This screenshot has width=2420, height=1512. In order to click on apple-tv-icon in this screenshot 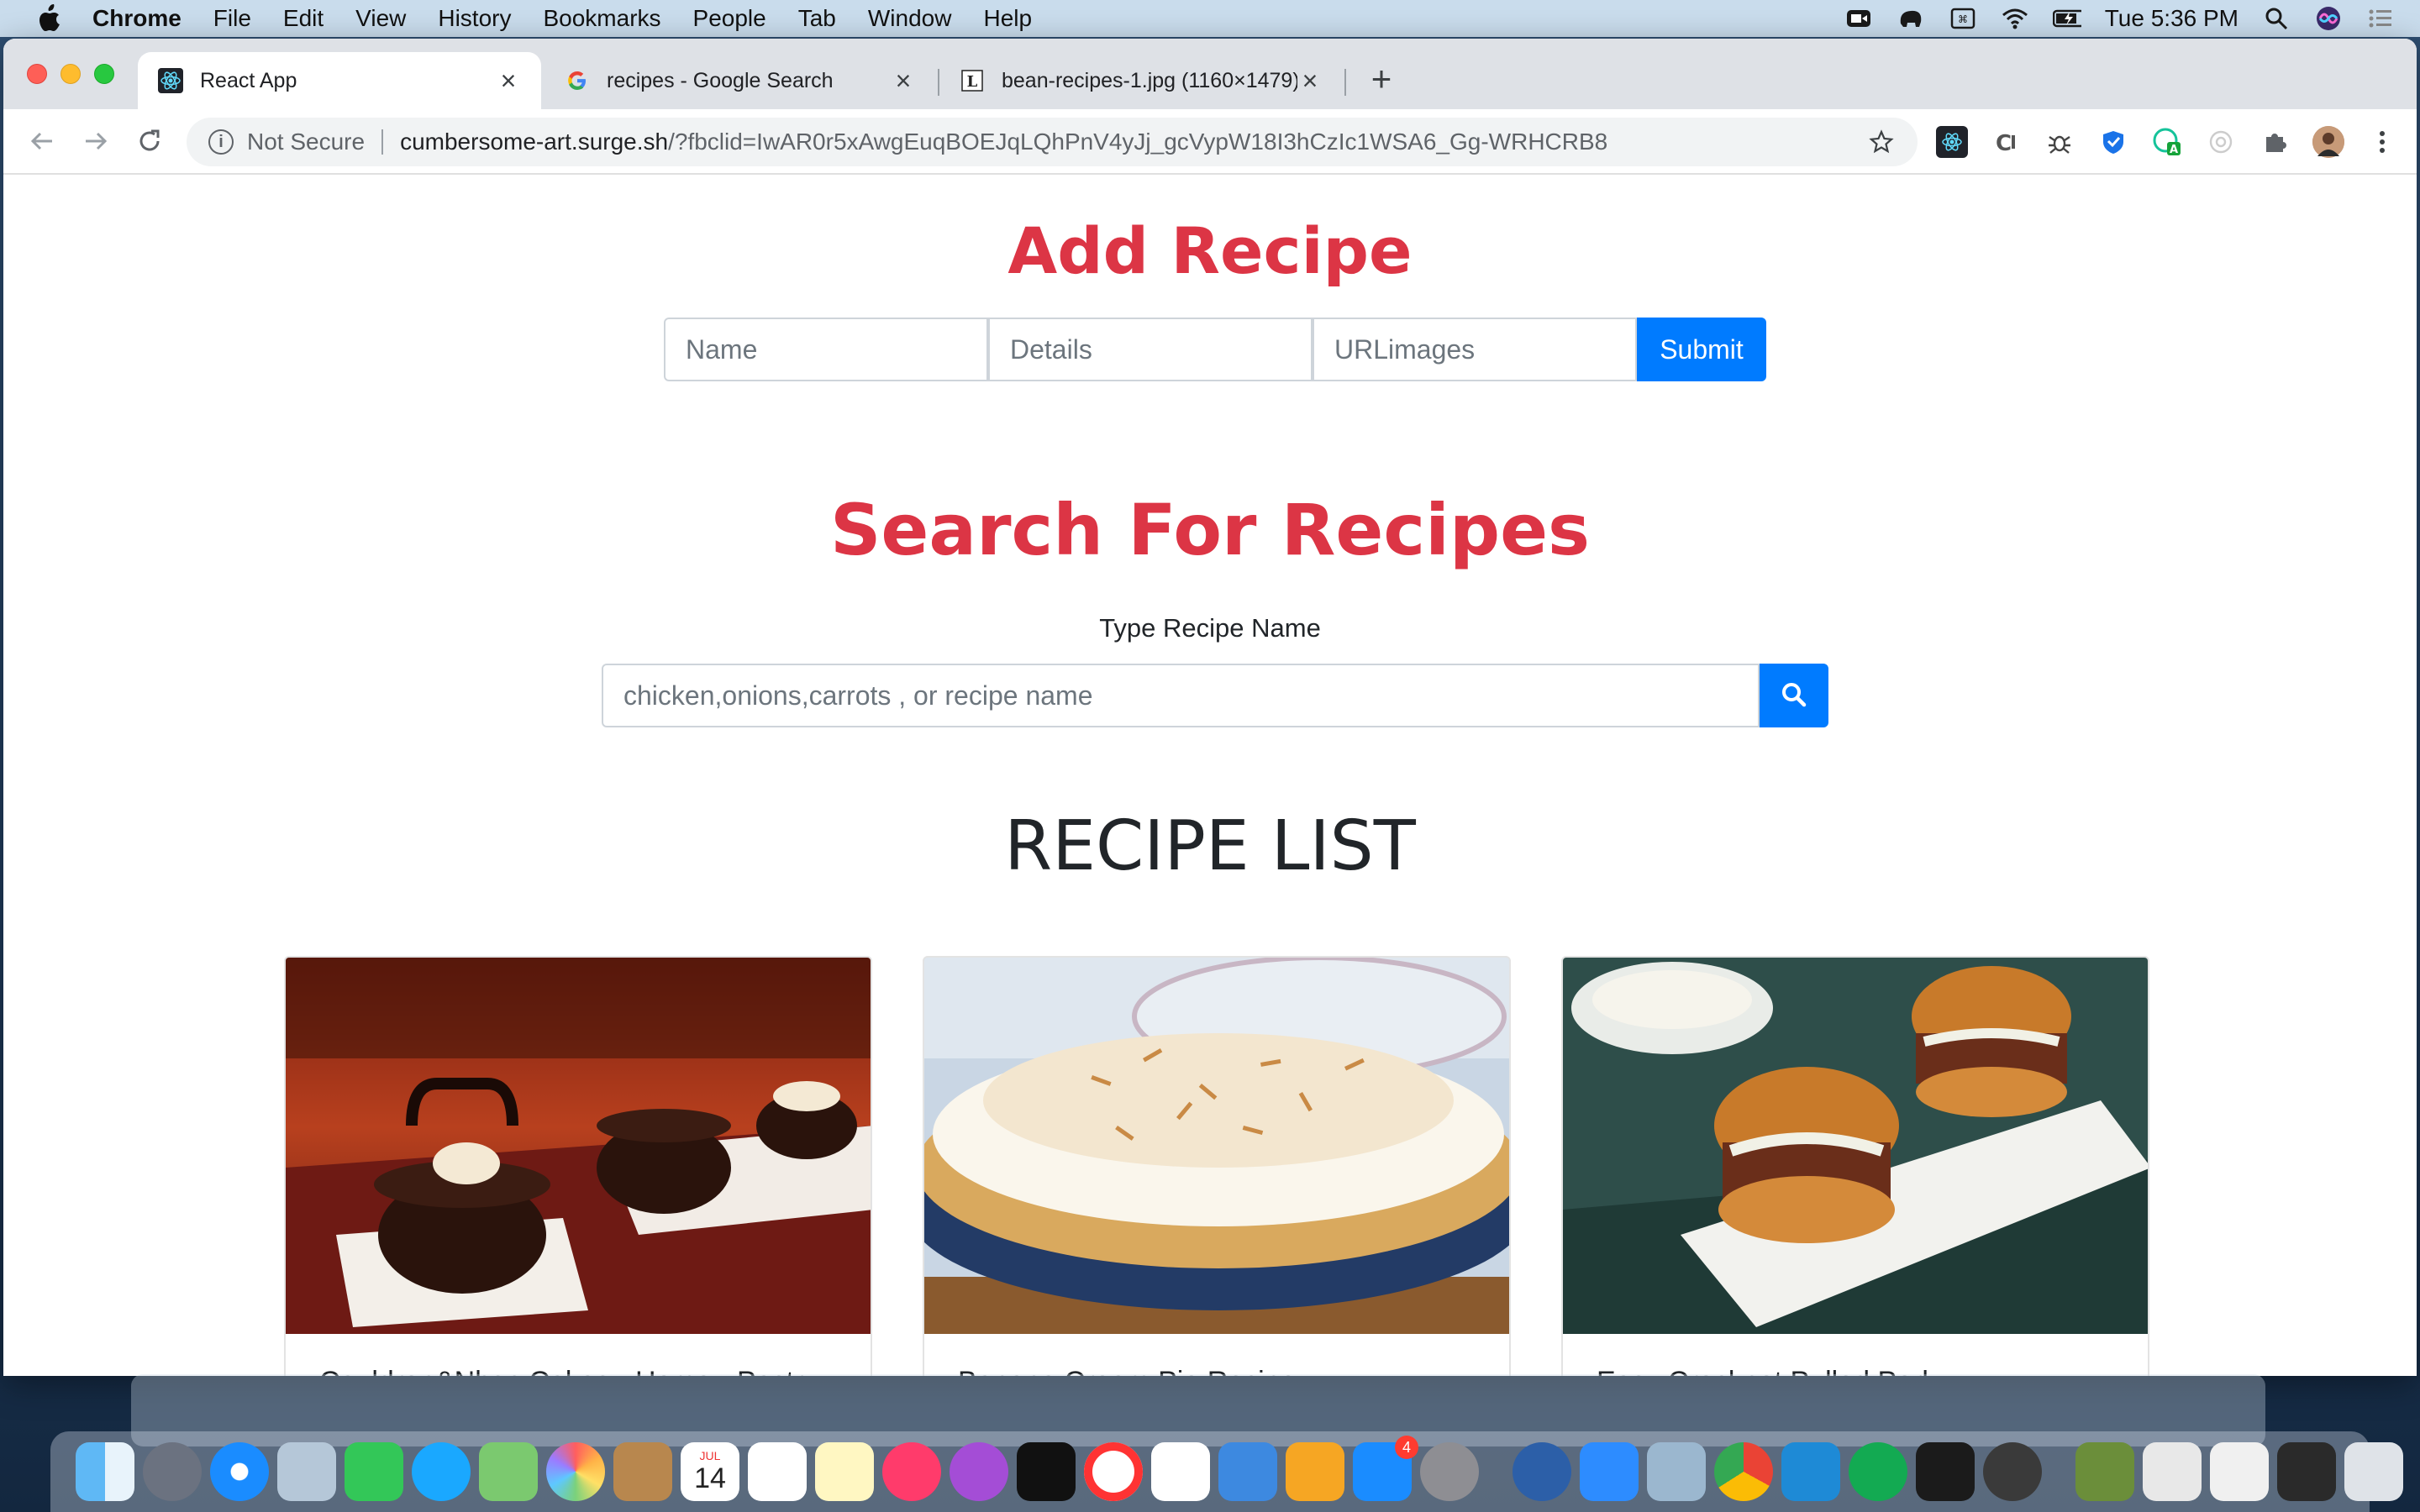, I will do `click(1046, 1471)`.